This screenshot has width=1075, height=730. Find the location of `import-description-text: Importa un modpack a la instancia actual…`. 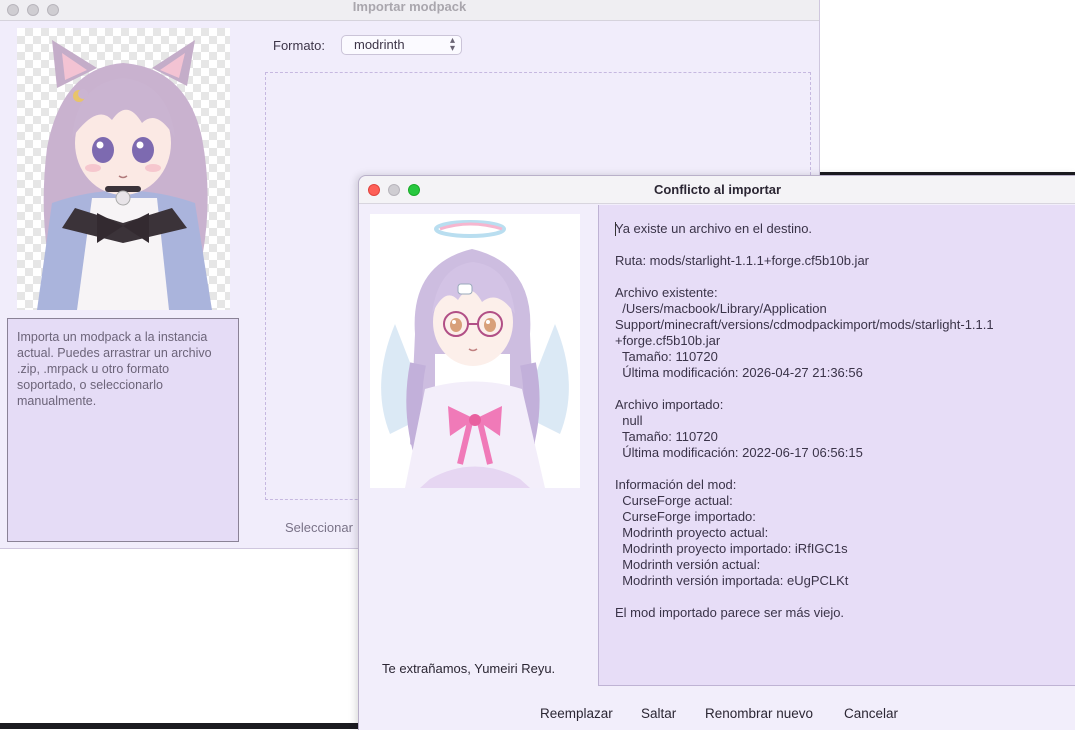

import-description-text: Importa un modpack a la instancia actual… is located at coordinates (123, 430).